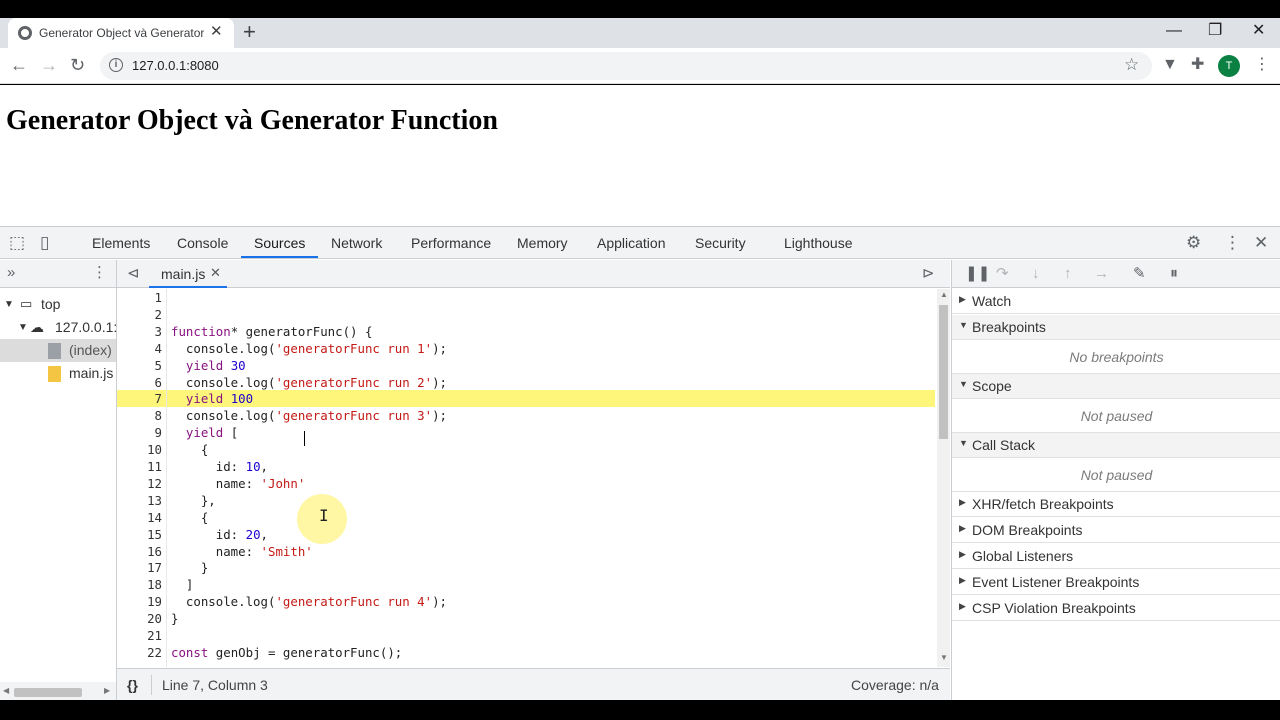 The image size is (1280, 720). Describe the element at coordinates (139, 500) in the screenshot. I see `line-number: 13` at that location.